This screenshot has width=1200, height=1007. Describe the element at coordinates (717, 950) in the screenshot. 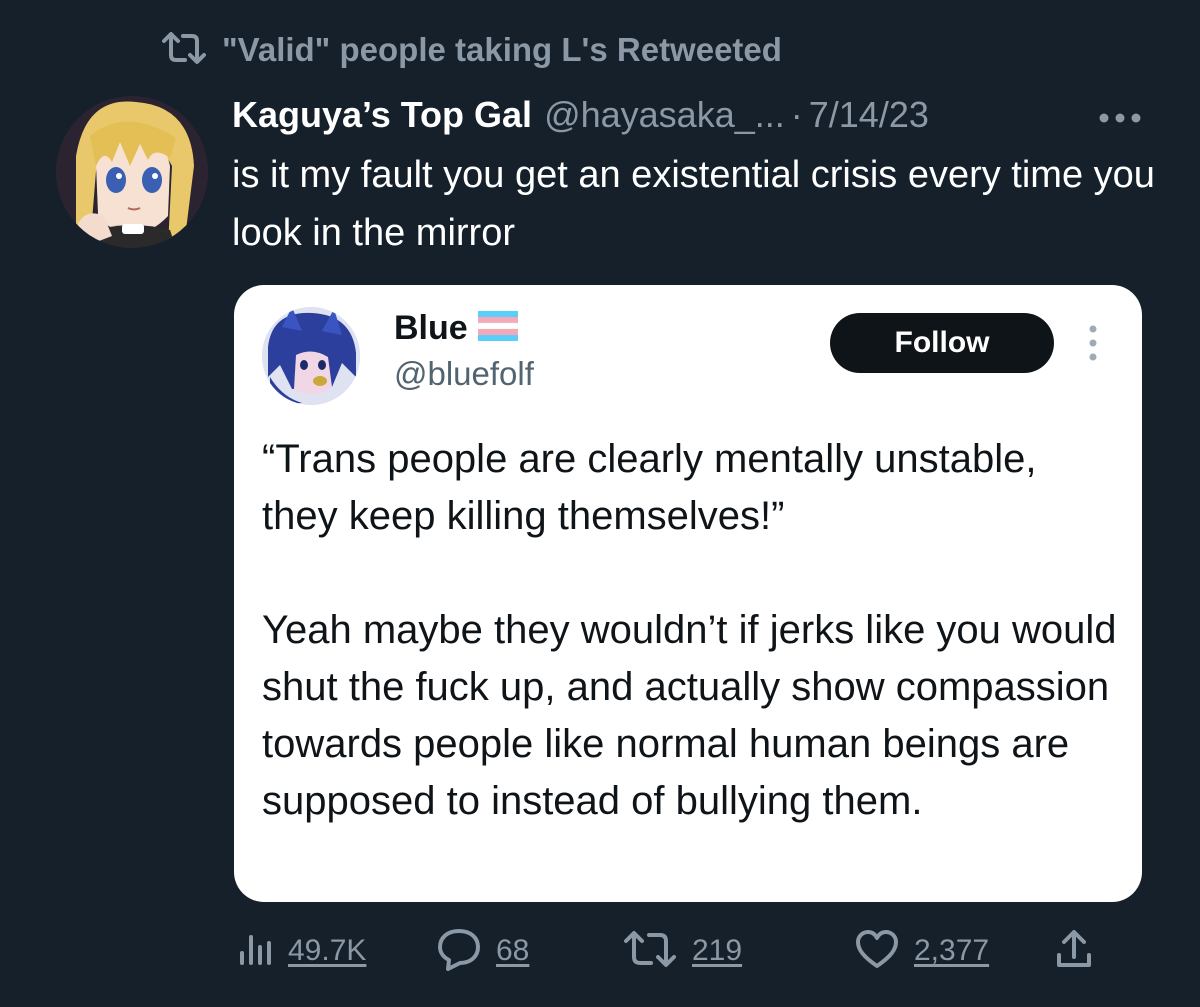

I see `retweet-count: 219` at that location.